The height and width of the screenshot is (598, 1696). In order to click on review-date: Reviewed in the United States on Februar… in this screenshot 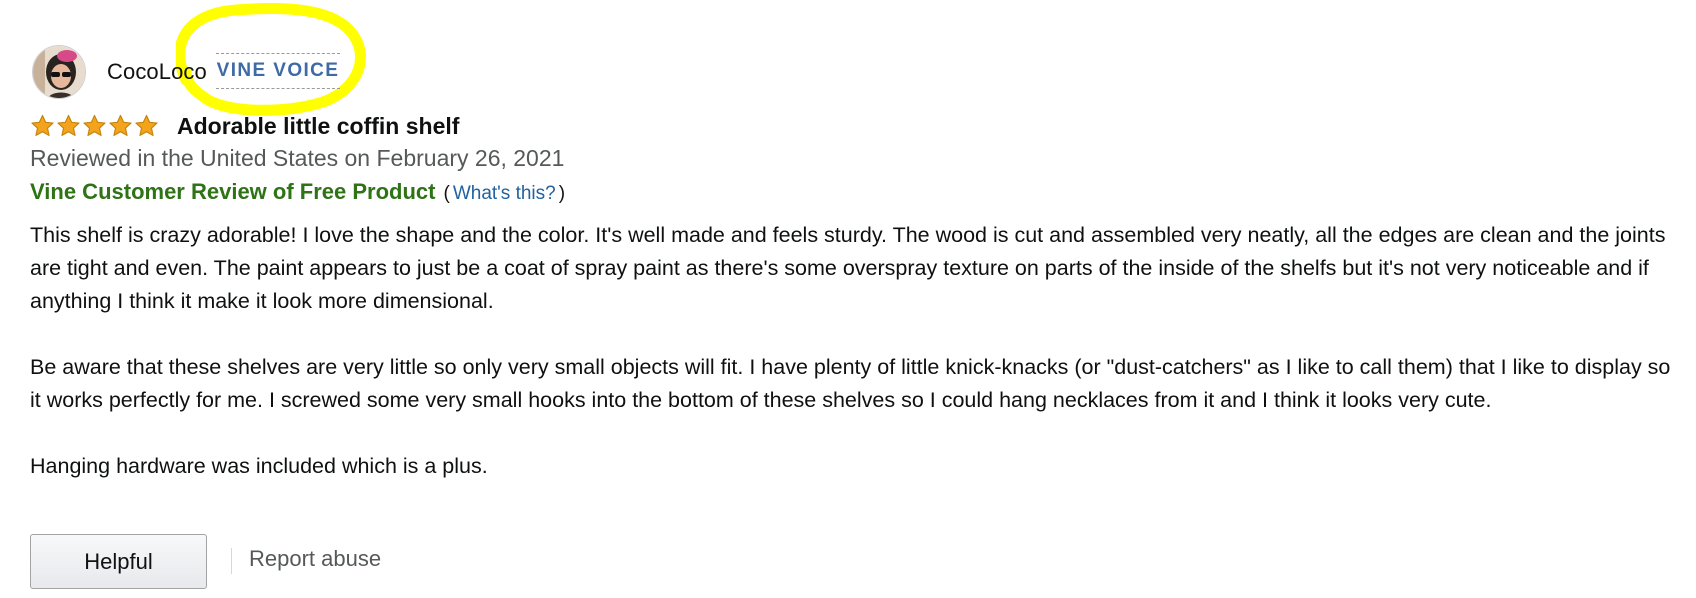, I will do `click(297, 158)`.